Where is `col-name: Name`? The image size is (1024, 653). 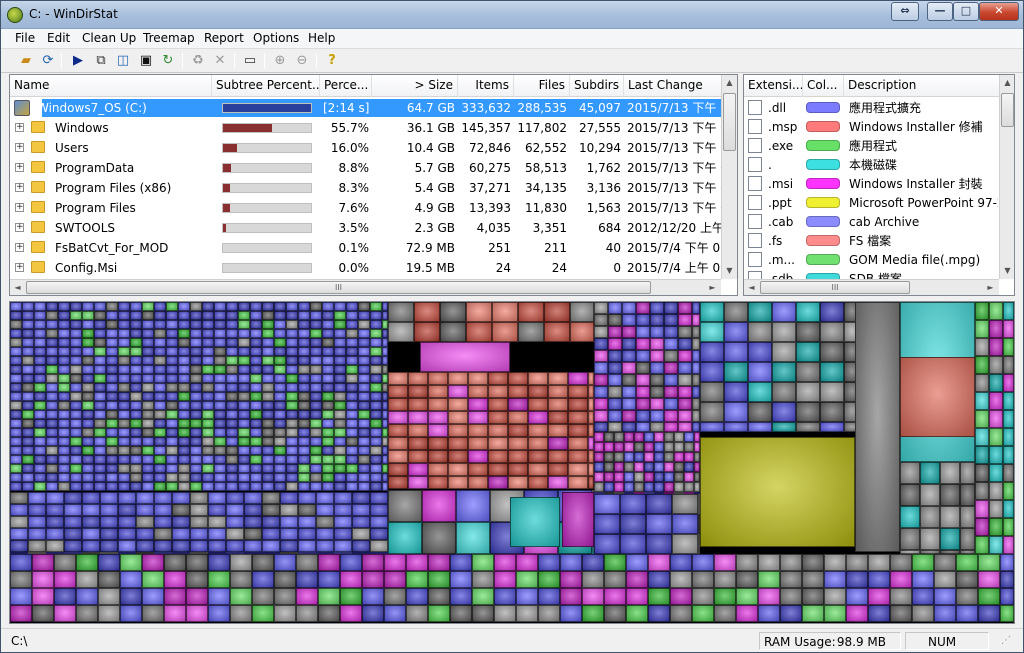 col-name: Name is located at coordinates (111, 86).